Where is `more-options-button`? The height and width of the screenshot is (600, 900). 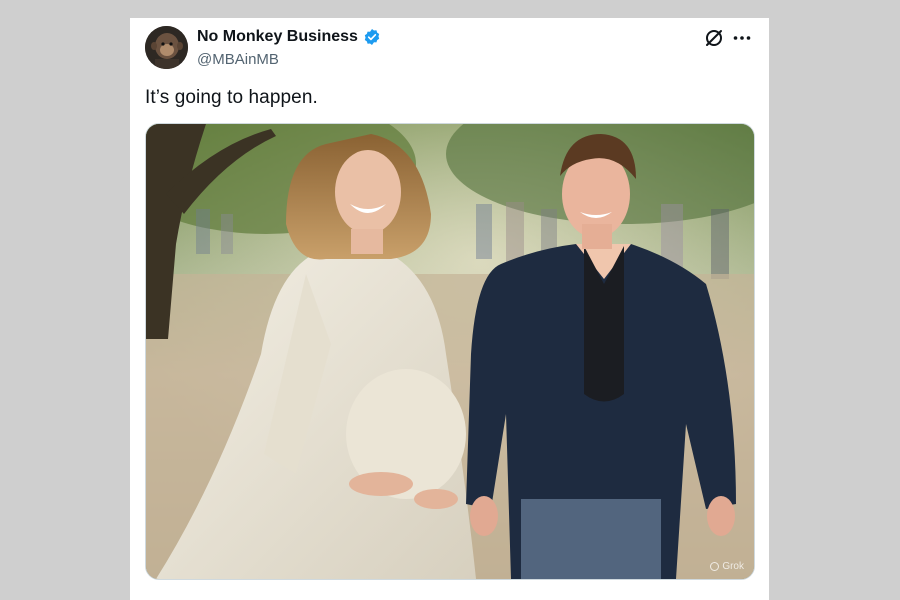
more-options-button is located at coordinates (742, 38).